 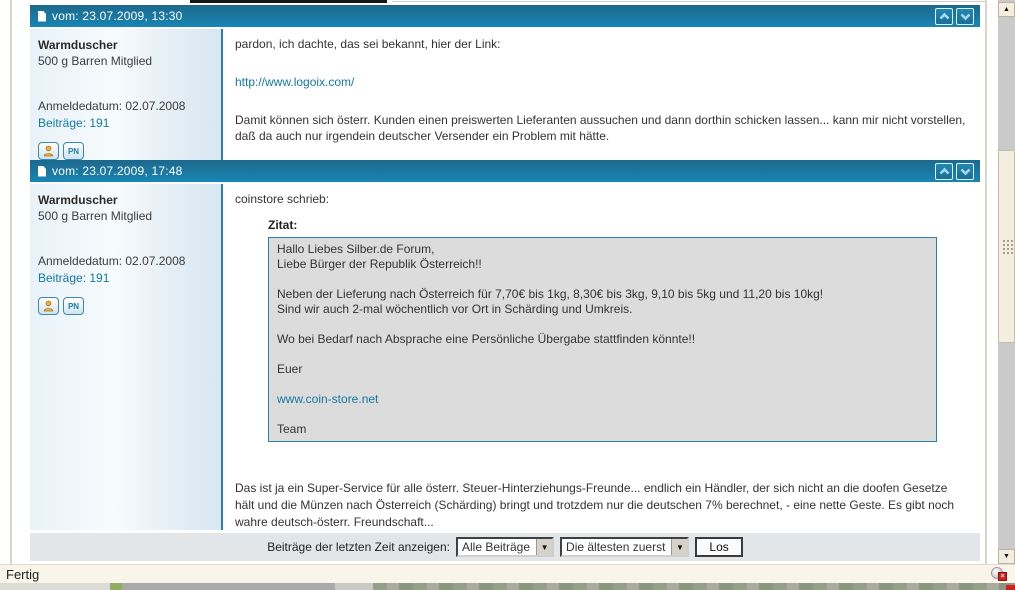 I want to click on left-margin-line, so click(x=11, y=291).